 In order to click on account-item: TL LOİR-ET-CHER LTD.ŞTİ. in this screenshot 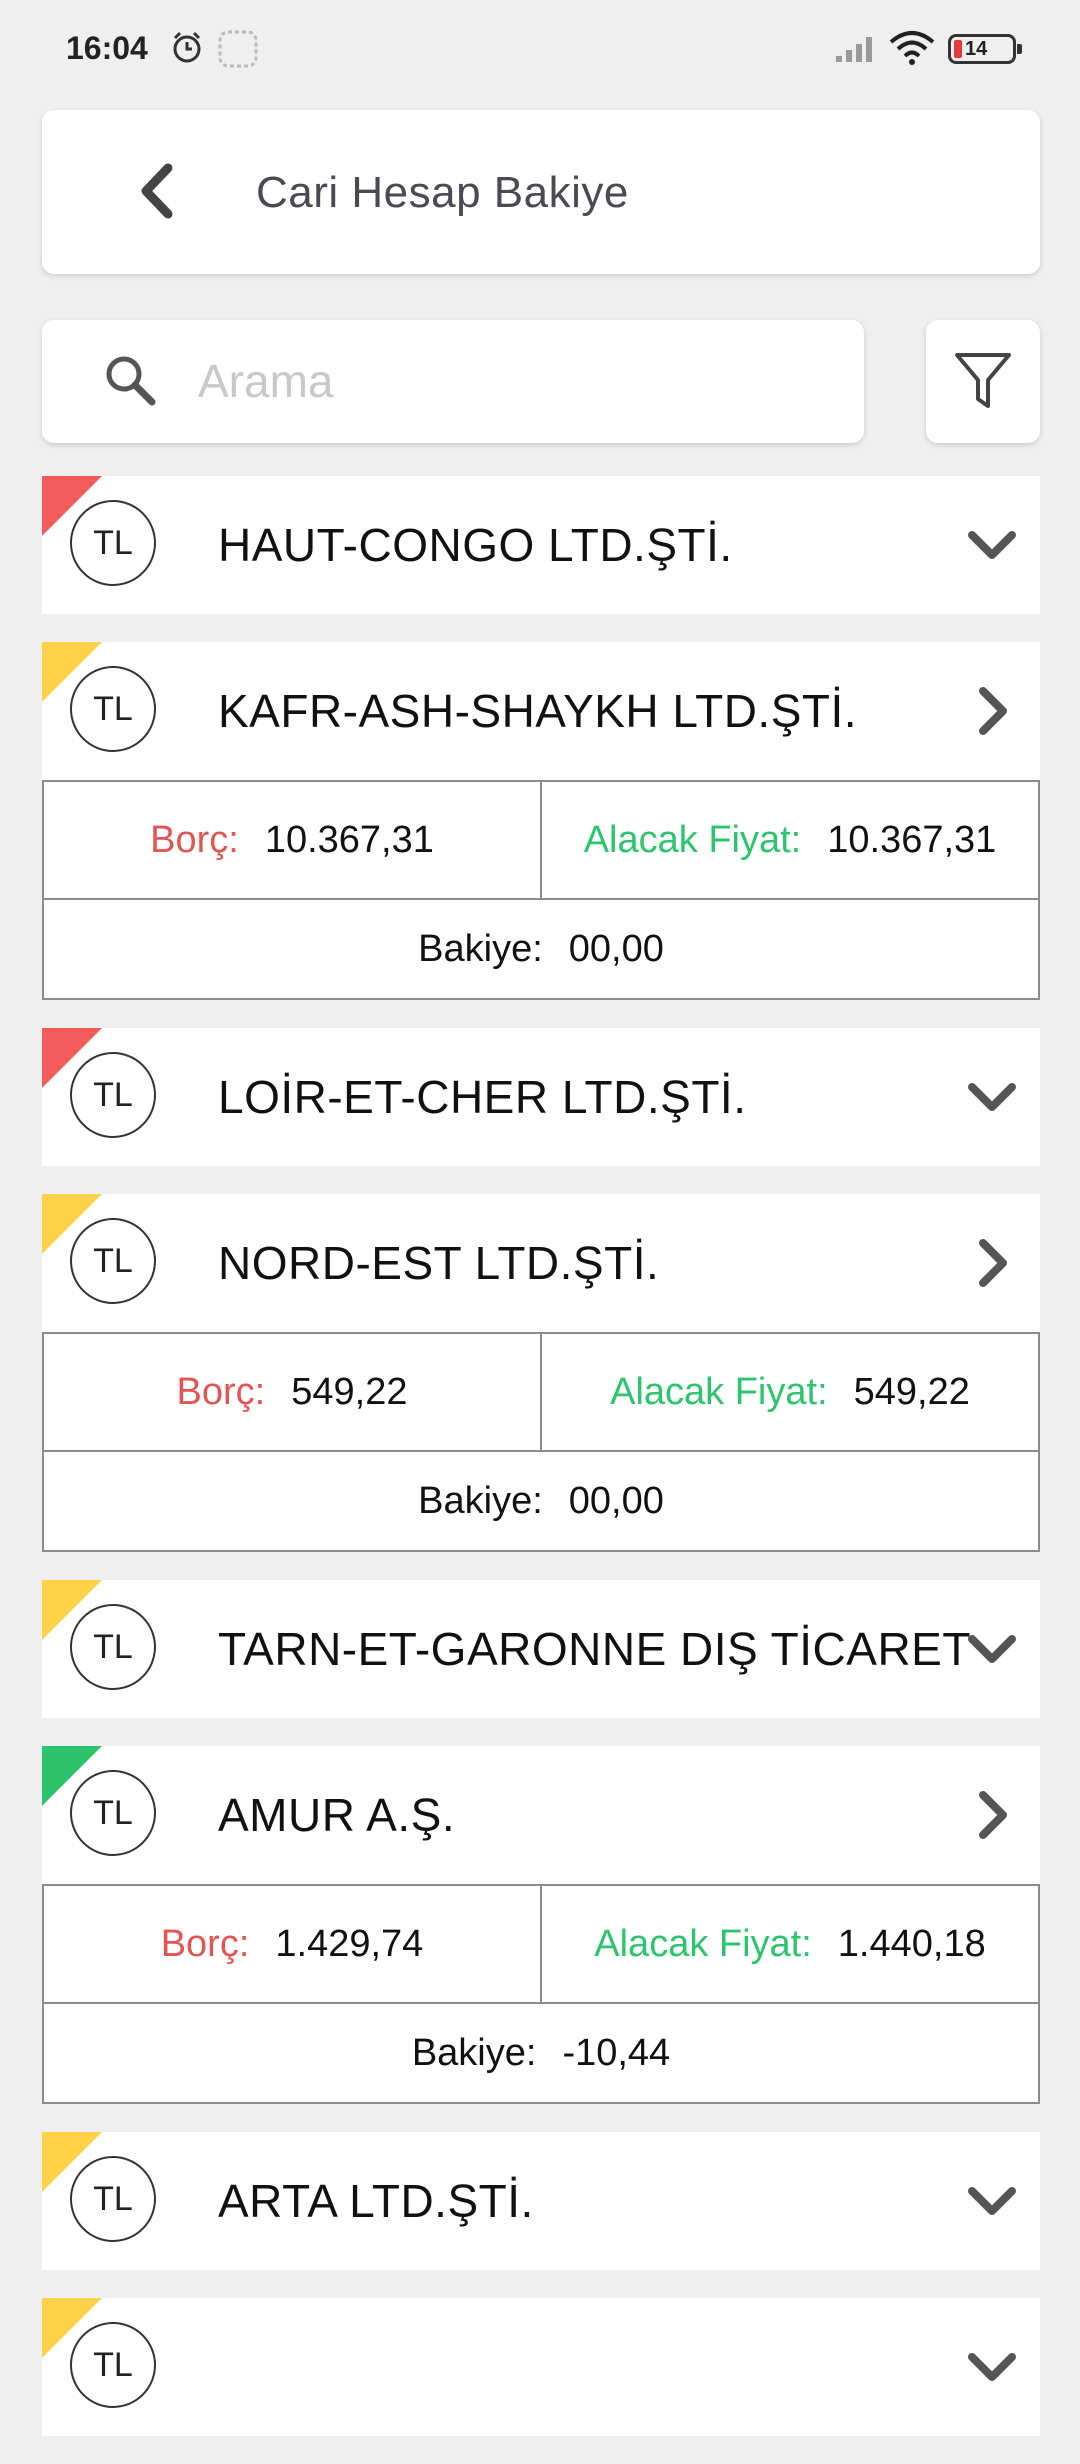, I will do `click(541, 1097)`.